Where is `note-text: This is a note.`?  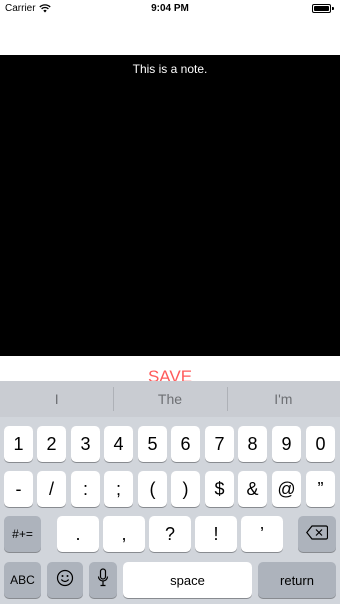 note-text: This is a note. is located at coordinates (170, 69).